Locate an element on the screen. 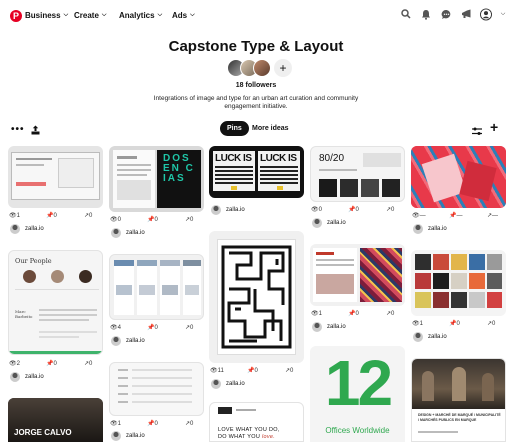 The image size is (512, 442). pin-image: LOVE WHAT YOU DO, DO WHAT YOU love. is located at coordinates (256, 422).